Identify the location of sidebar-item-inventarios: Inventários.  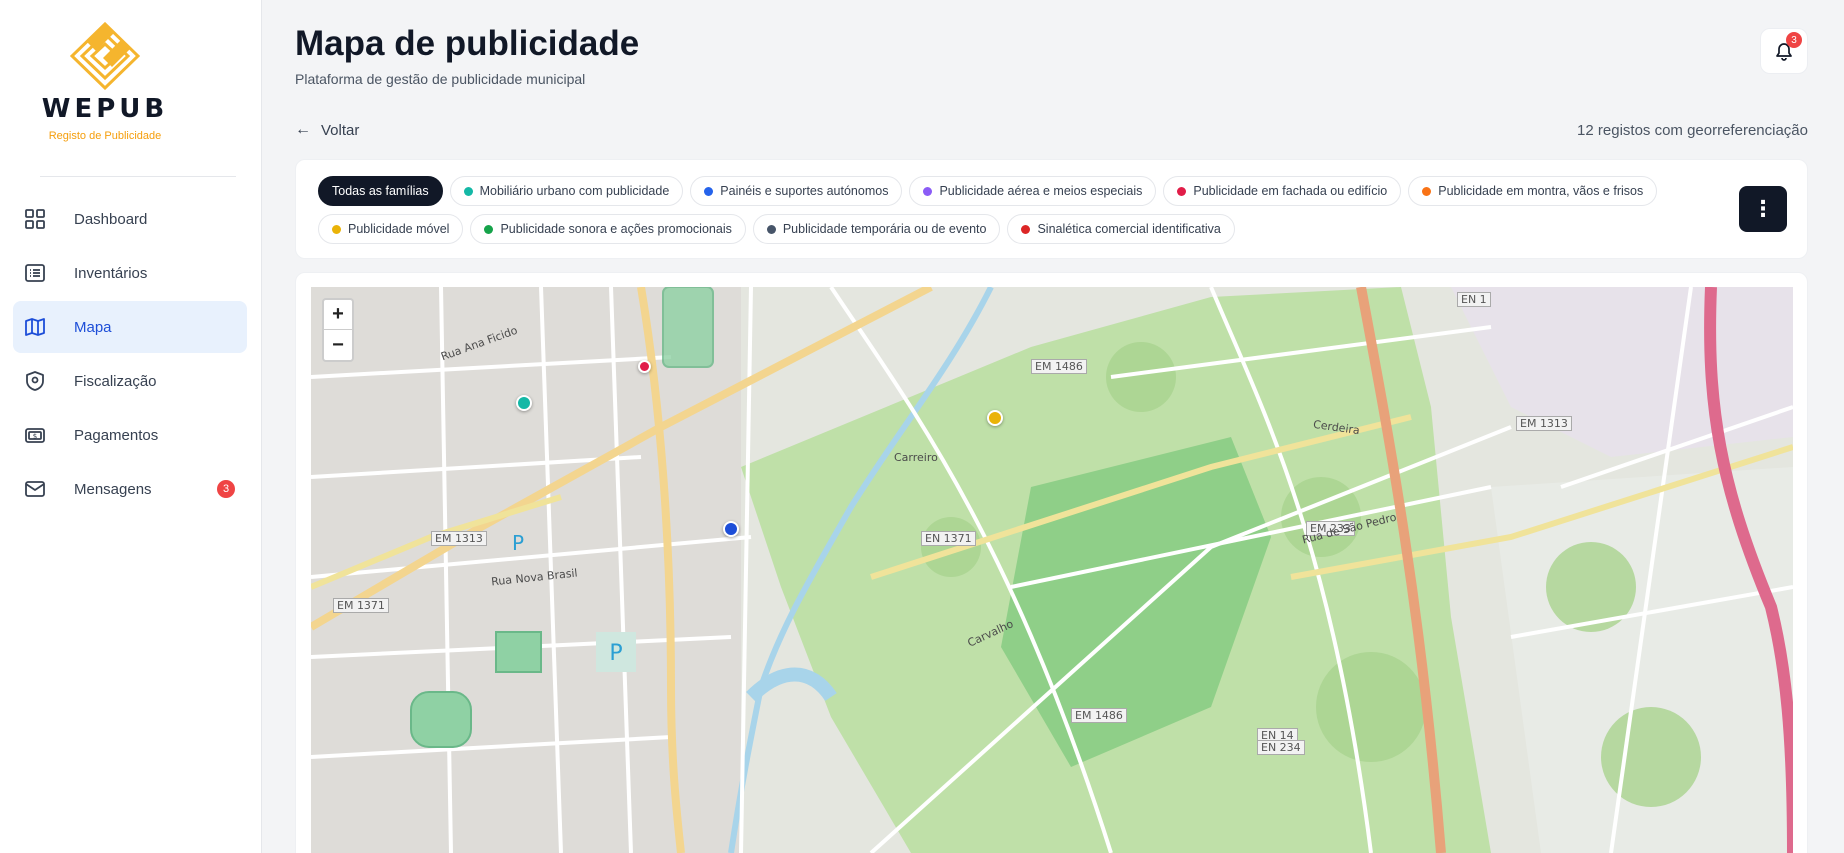
(130, 273).